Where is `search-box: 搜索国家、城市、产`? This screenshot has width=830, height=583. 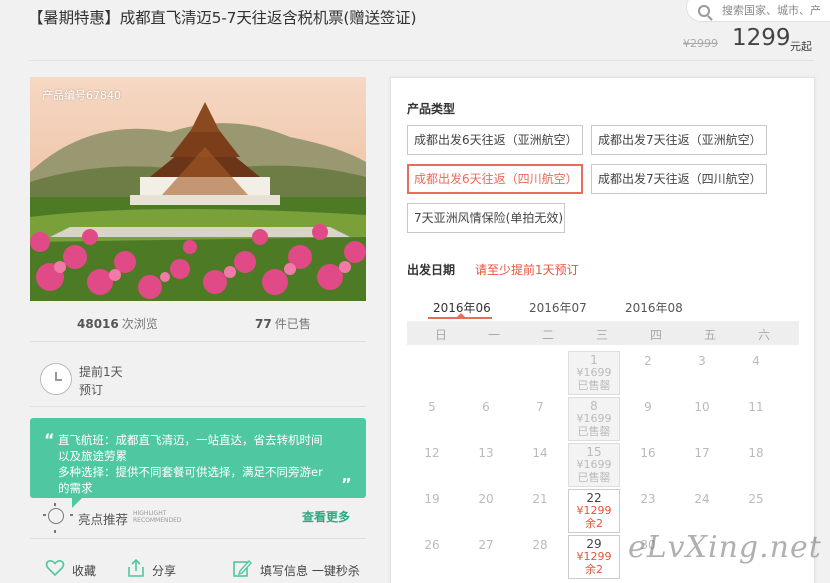 search-box: 搜索国家、城市、产 is located at coordinates (758, 11).